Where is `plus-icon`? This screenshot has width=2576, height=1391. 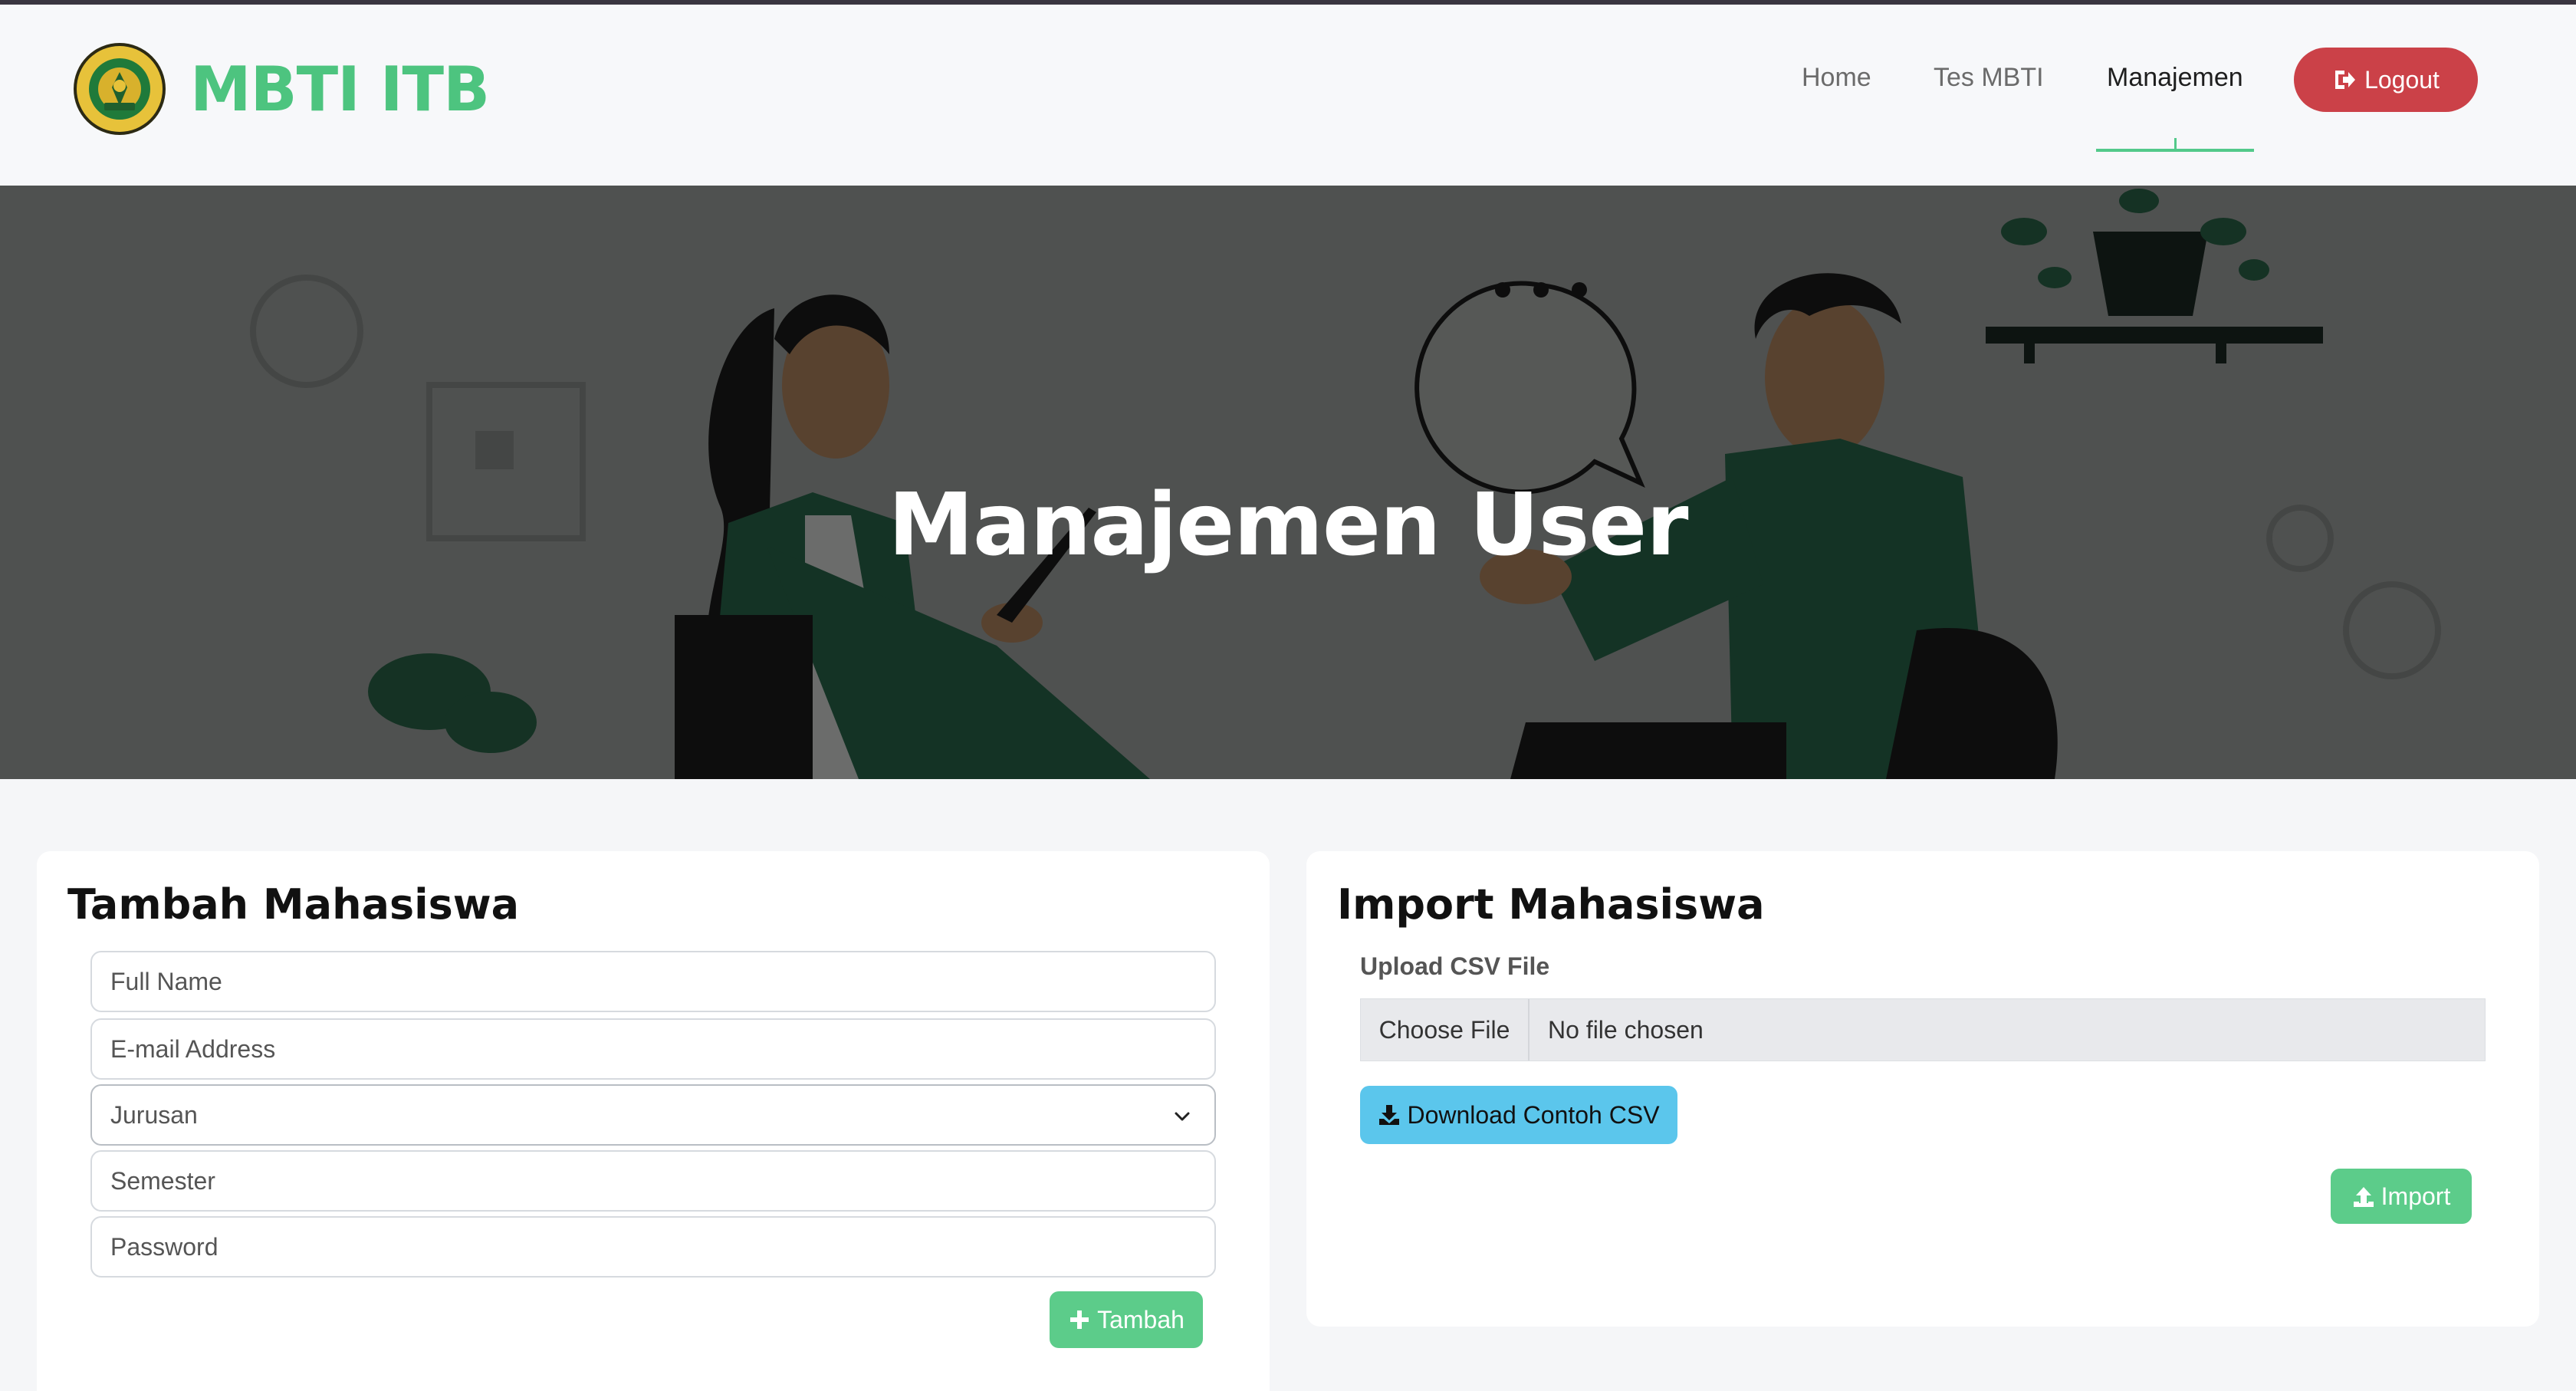
plus-icon is located at coordinates (1079, 1319).